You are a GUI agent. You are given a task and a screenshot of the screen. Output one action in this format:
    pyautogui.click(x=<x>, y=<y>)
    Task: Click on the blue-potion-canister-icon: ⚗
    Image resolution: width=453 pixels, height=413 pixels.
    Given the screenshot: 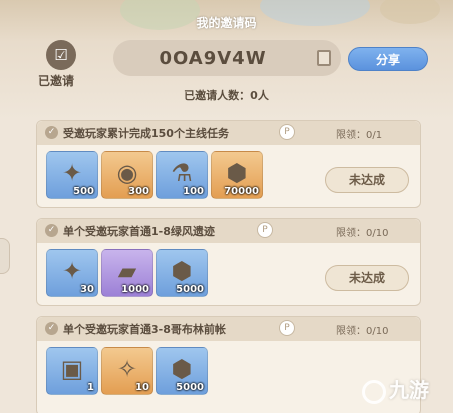 What is the action you would take?
    pyautogui.click(x=182, y=172)
    